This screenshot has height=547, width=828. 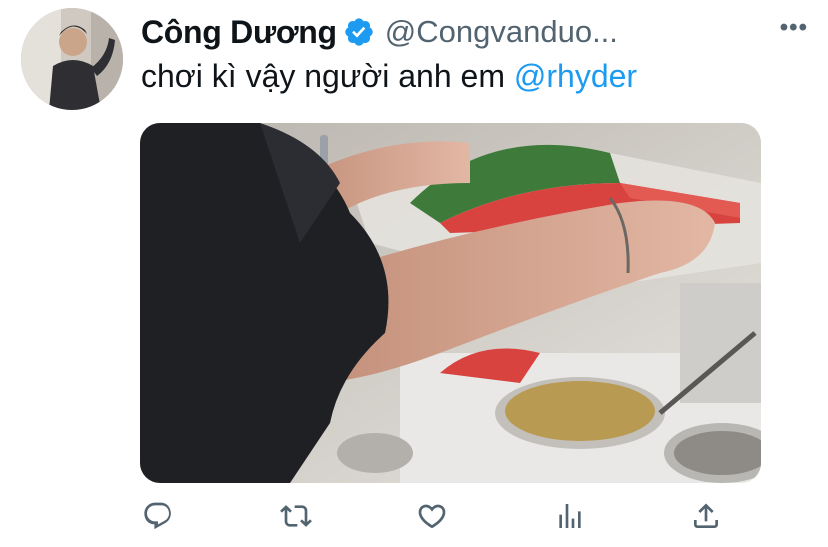 I want to click on retweet-icon, so click(x=296, y=516).